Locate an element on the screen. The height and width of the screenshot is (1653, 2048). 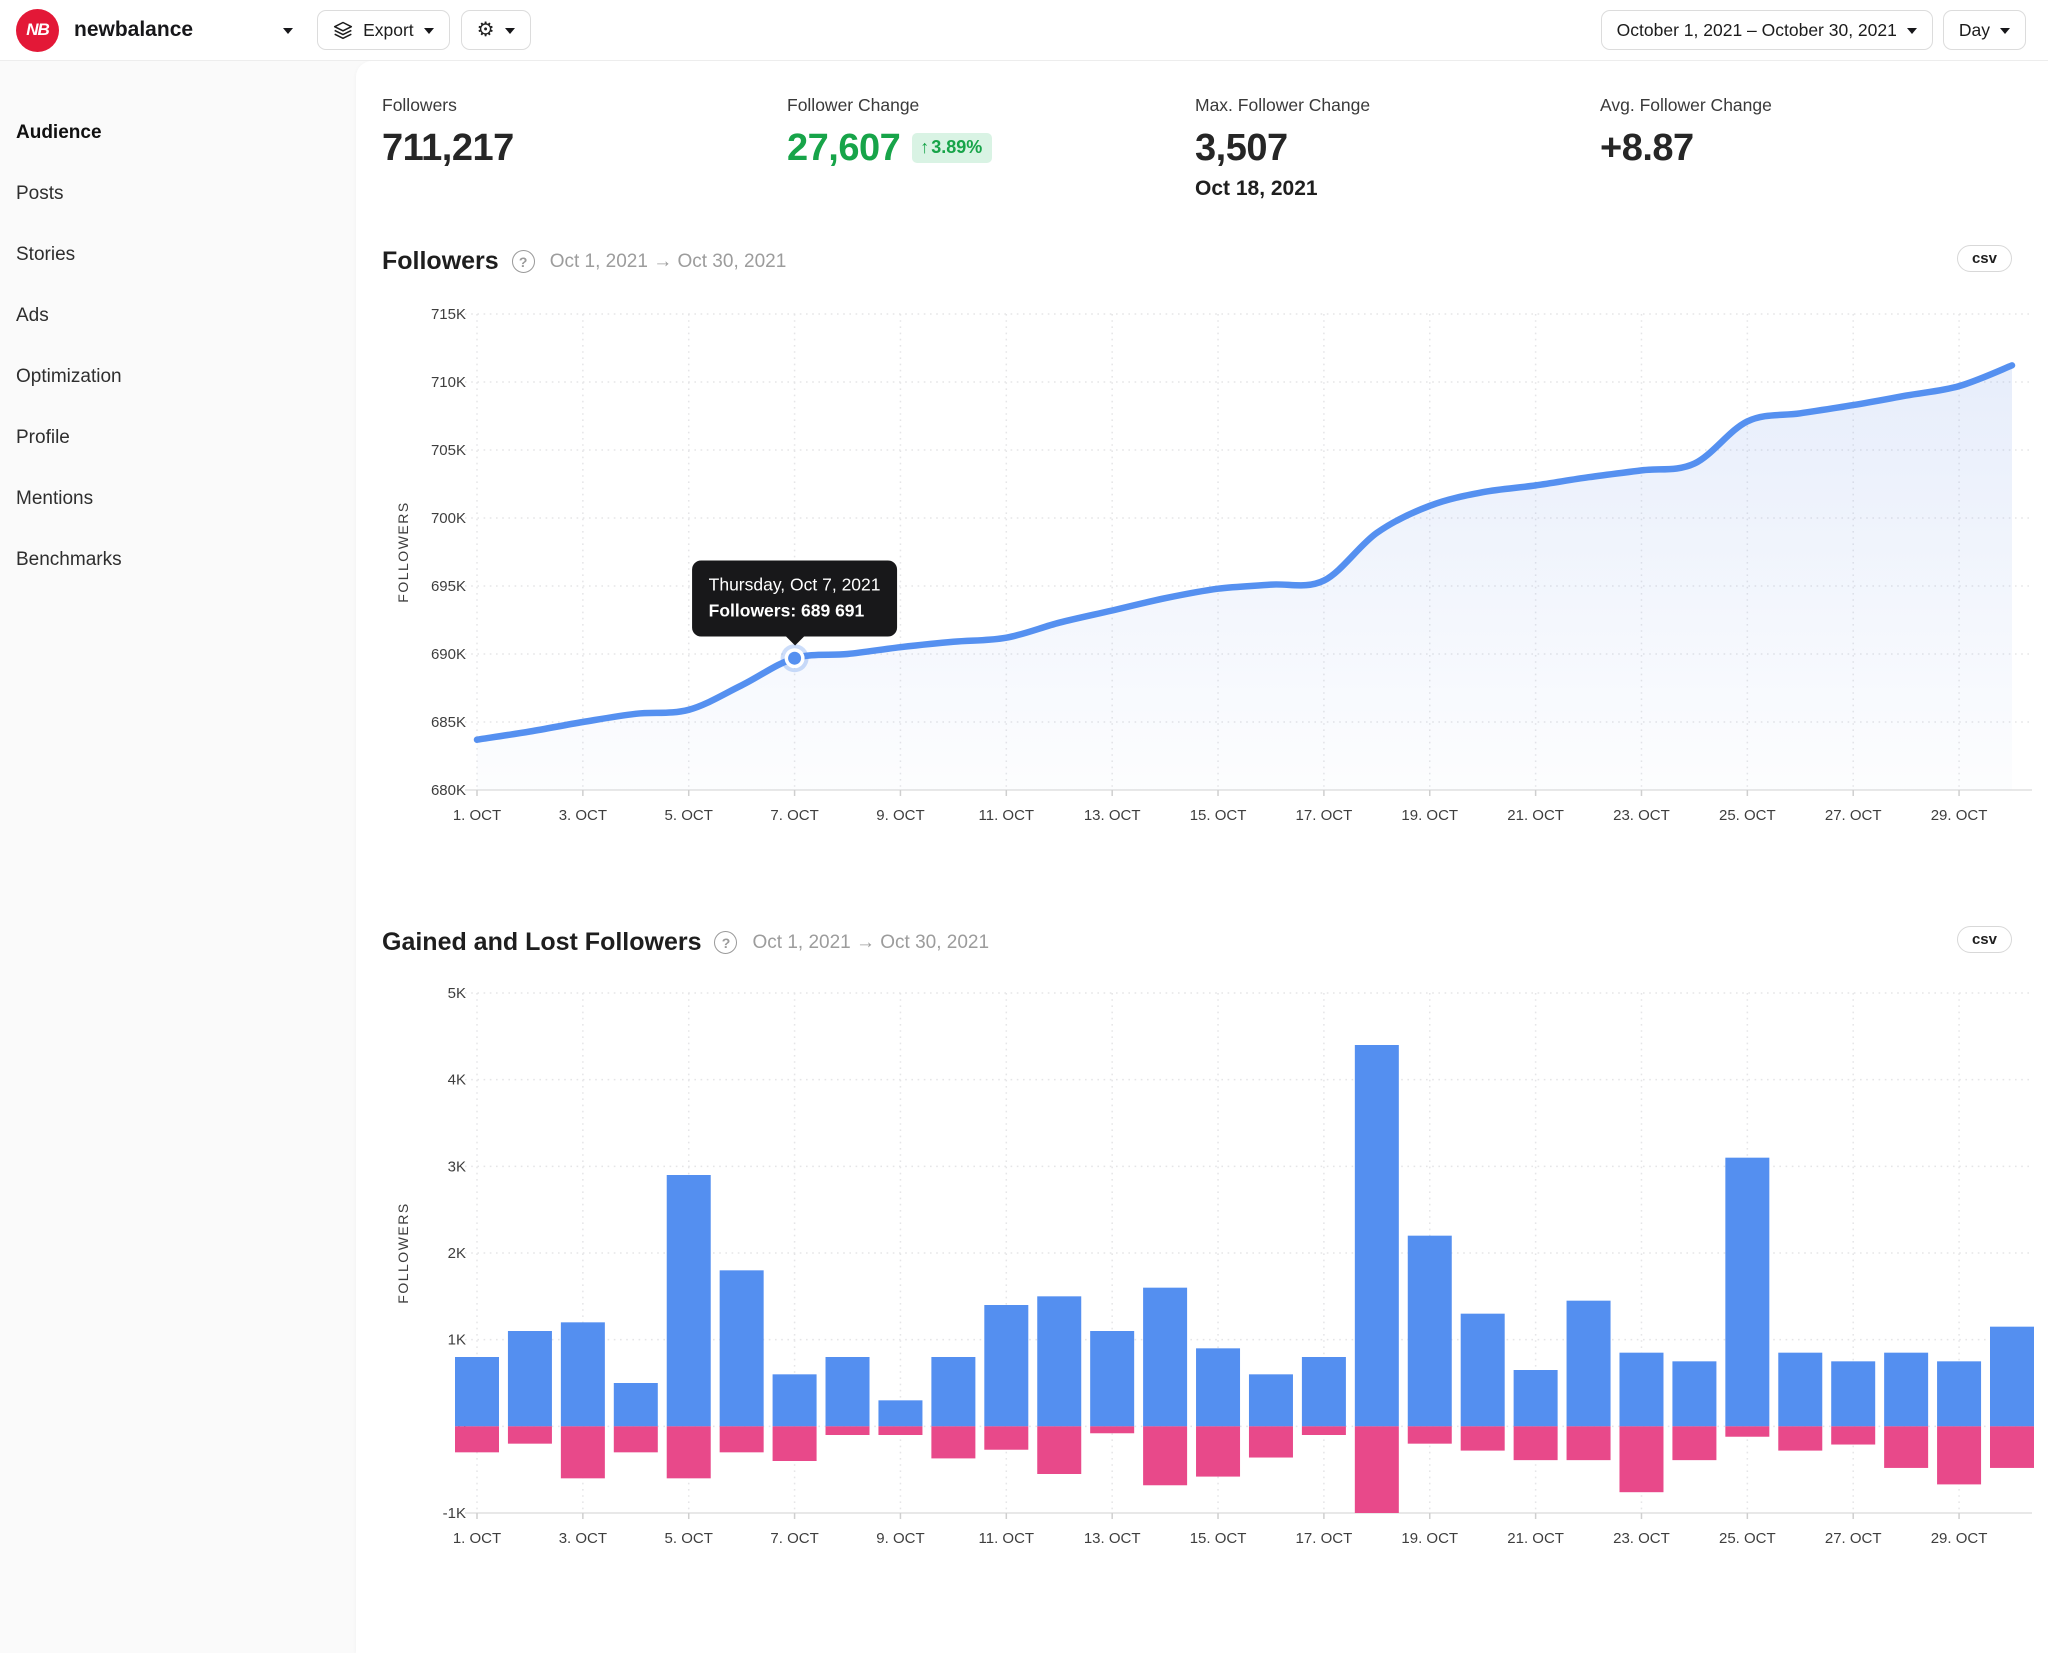
sidebar-item-ads: Ads is located at coordinates (186, 316).